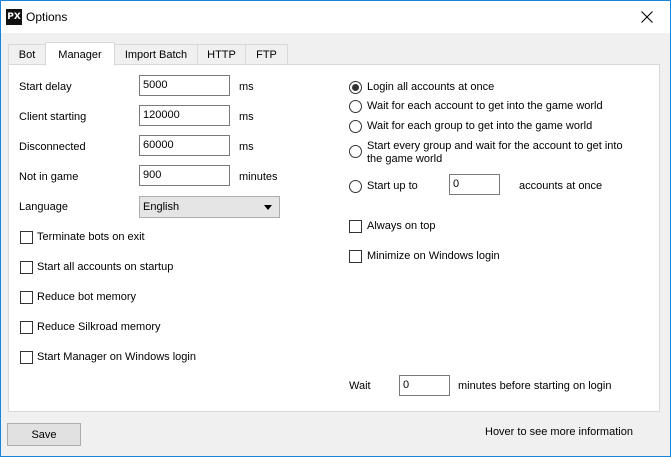 The image size is (671, 457). Describe the element at coordinates (26, 357) in the screenshot. I see `start-manager-login-checkbox` at that location.